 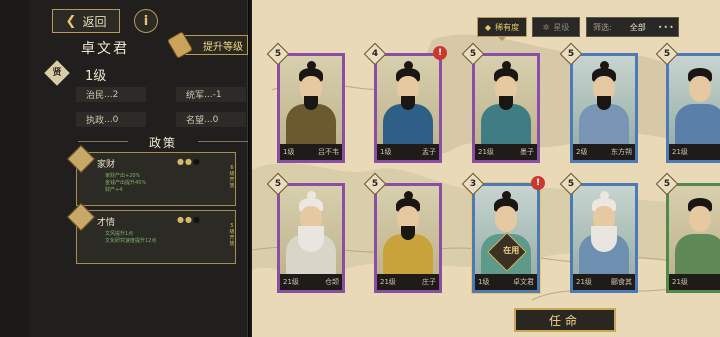 What do you see at coordinates (408, 282) in the screenshot?
I see `card-footer: 21级 庄子` at bounding box center [408, 282].